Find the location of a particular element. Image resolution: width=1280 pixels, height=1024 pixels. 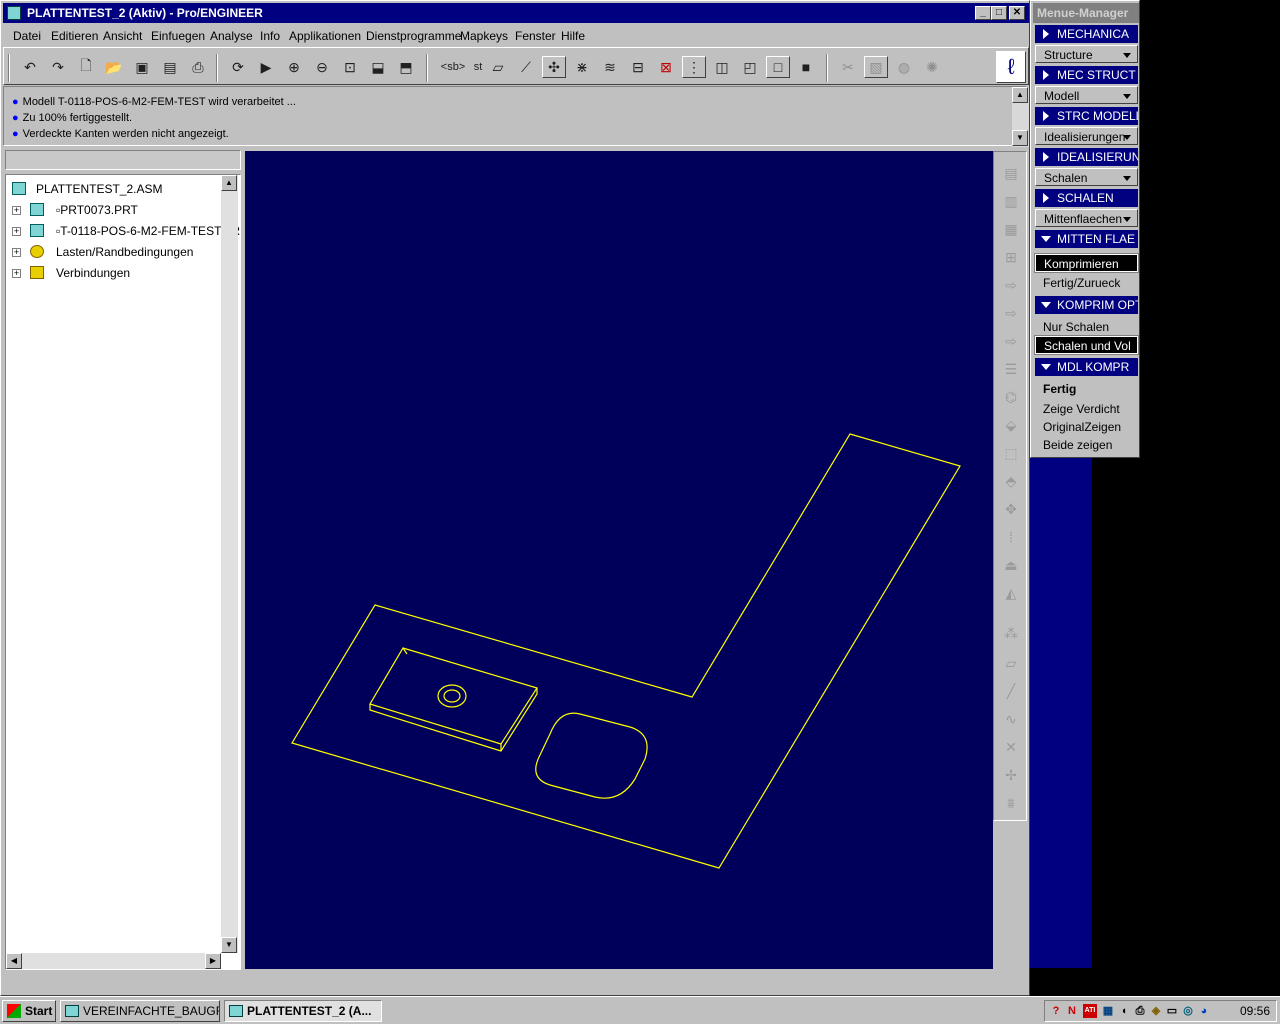

n-icon: N is located at coordinates (1072, 1011).